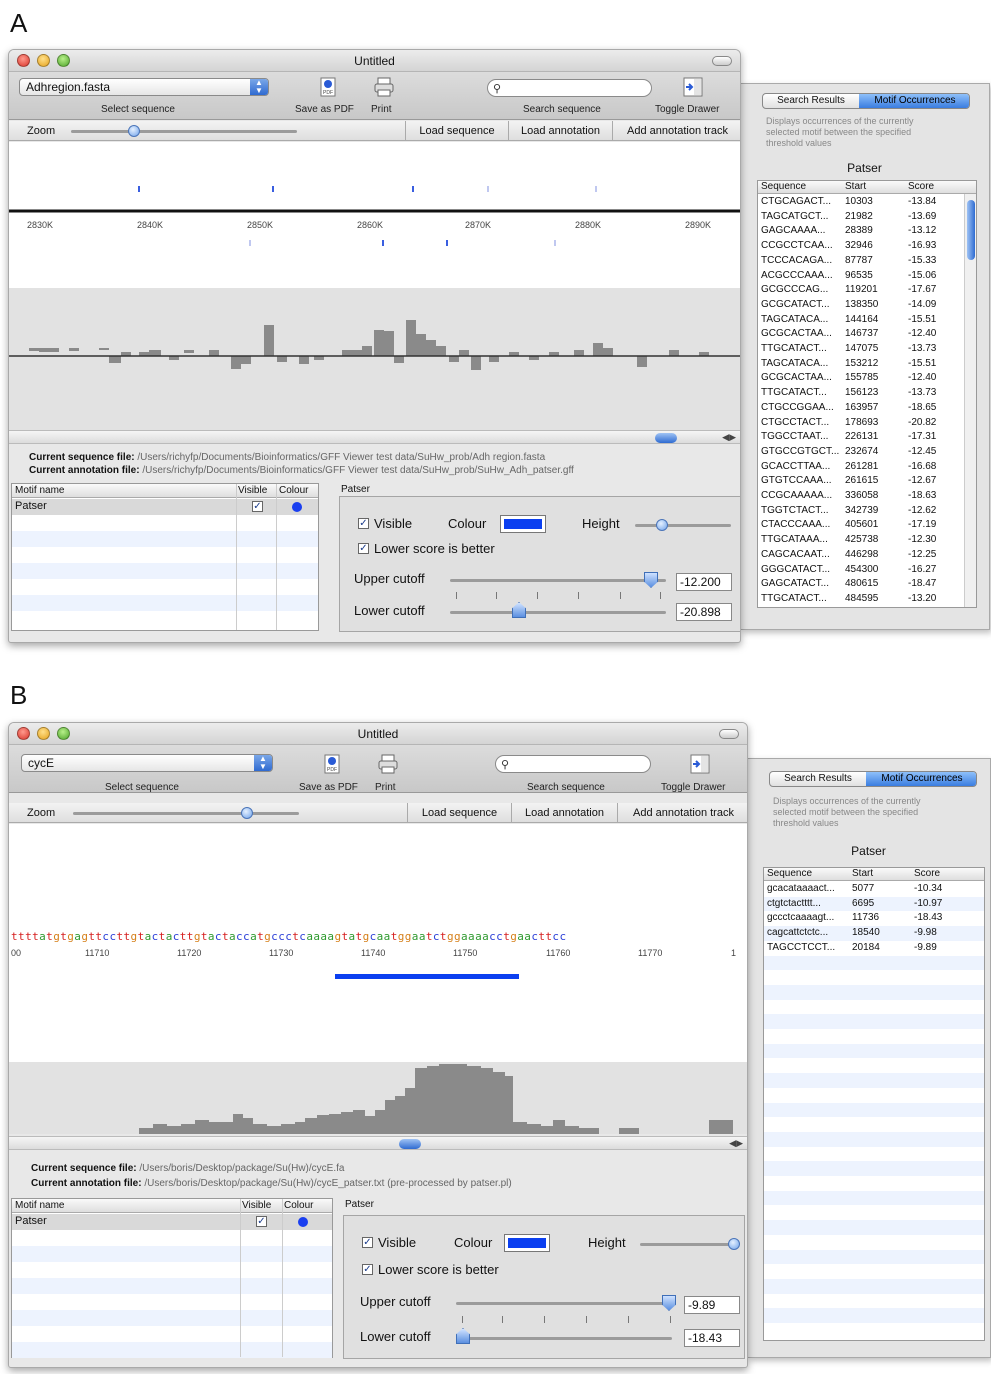 The height and width of the screenshot is (1374, 991). What do you see at coordinates (867, 423) in the screenshot?
I see `occurrence-row: CTGCCTACT... 178693 -20.82` at bounding box center [867, 423].